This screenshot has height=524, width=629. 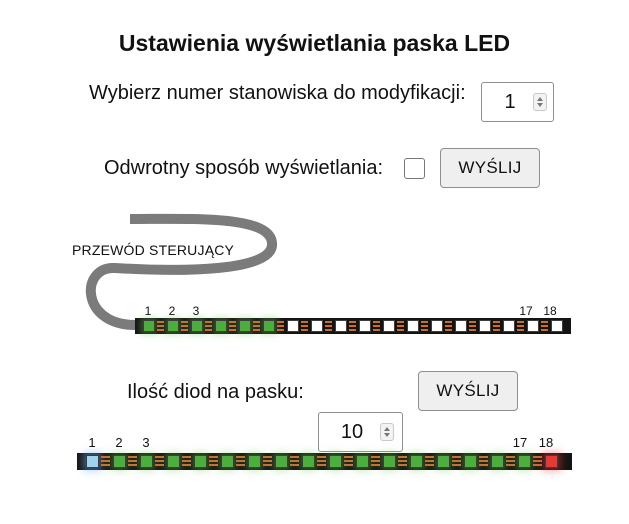 What do you see at coordinates (153, 250) in the screenshot?
I see `wire-label: PRZEWÓD STERUJĄCY` at bounding box center [153, 250].